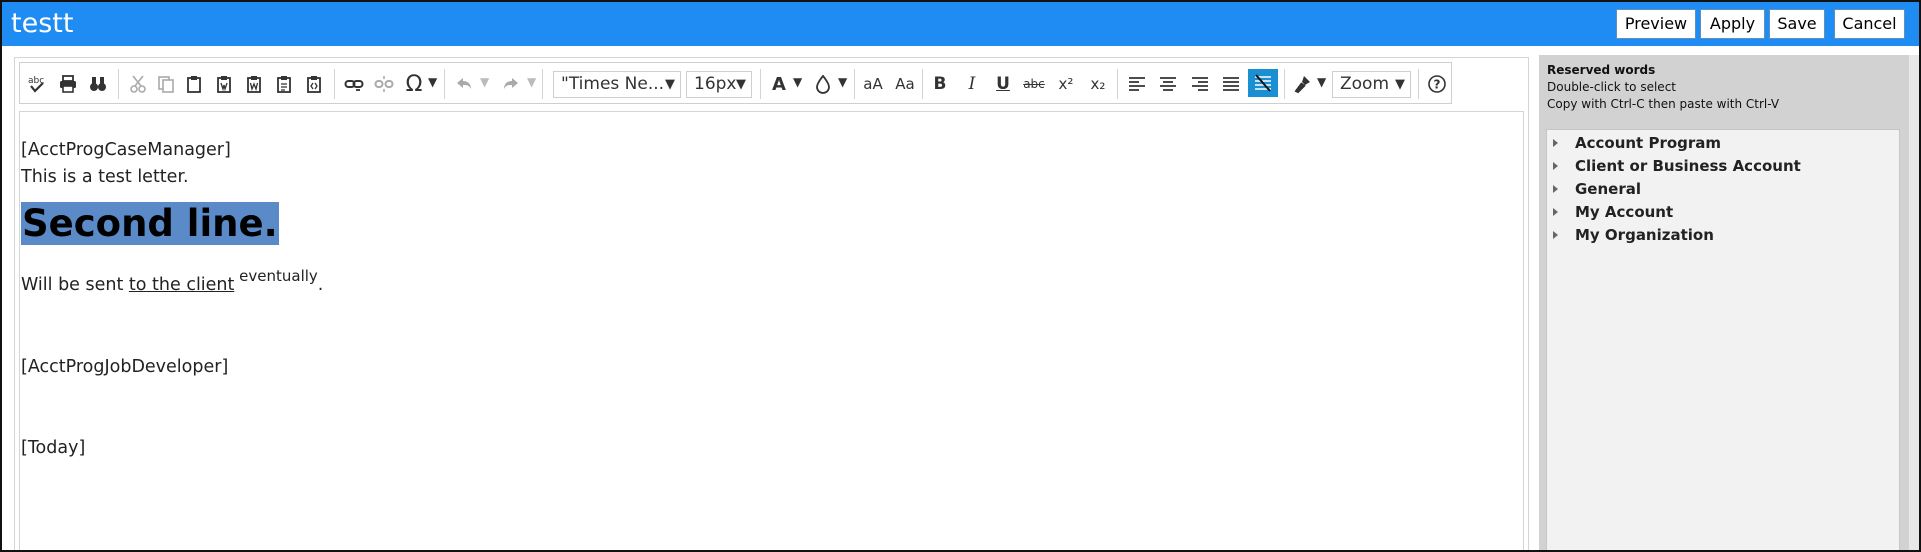 The image size is (1921, 552). What do you see at coordinates (1200, 84) in the screenshot?
I see `align-right-icon` at bounding box center [1200, 84].